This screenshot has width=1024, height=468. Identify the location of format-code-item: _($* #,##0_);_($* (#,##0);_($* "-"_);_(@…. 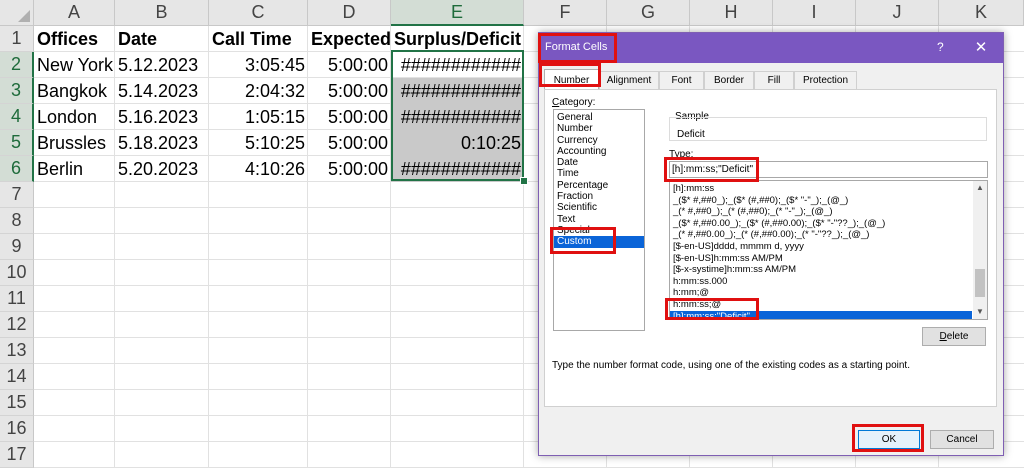
(821, 201).